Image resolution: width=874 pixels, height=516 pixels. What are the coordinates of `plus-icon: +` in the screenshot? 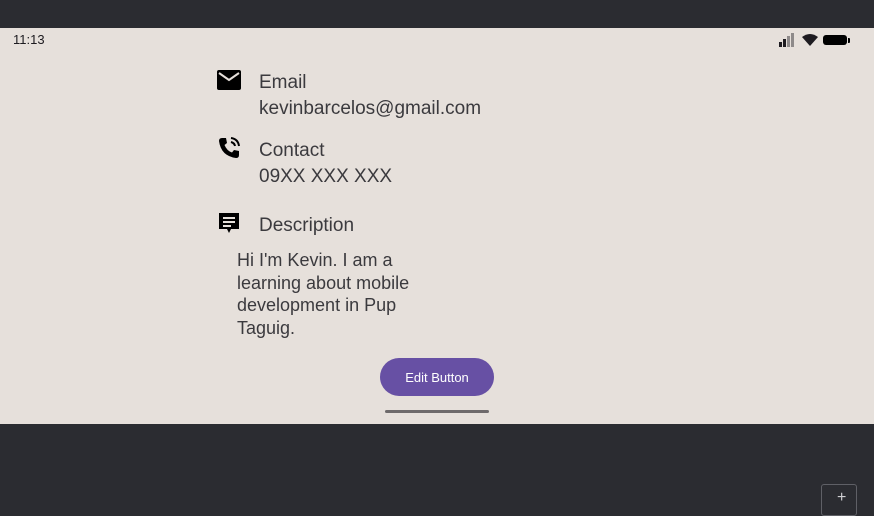 It's located at (842, 497).